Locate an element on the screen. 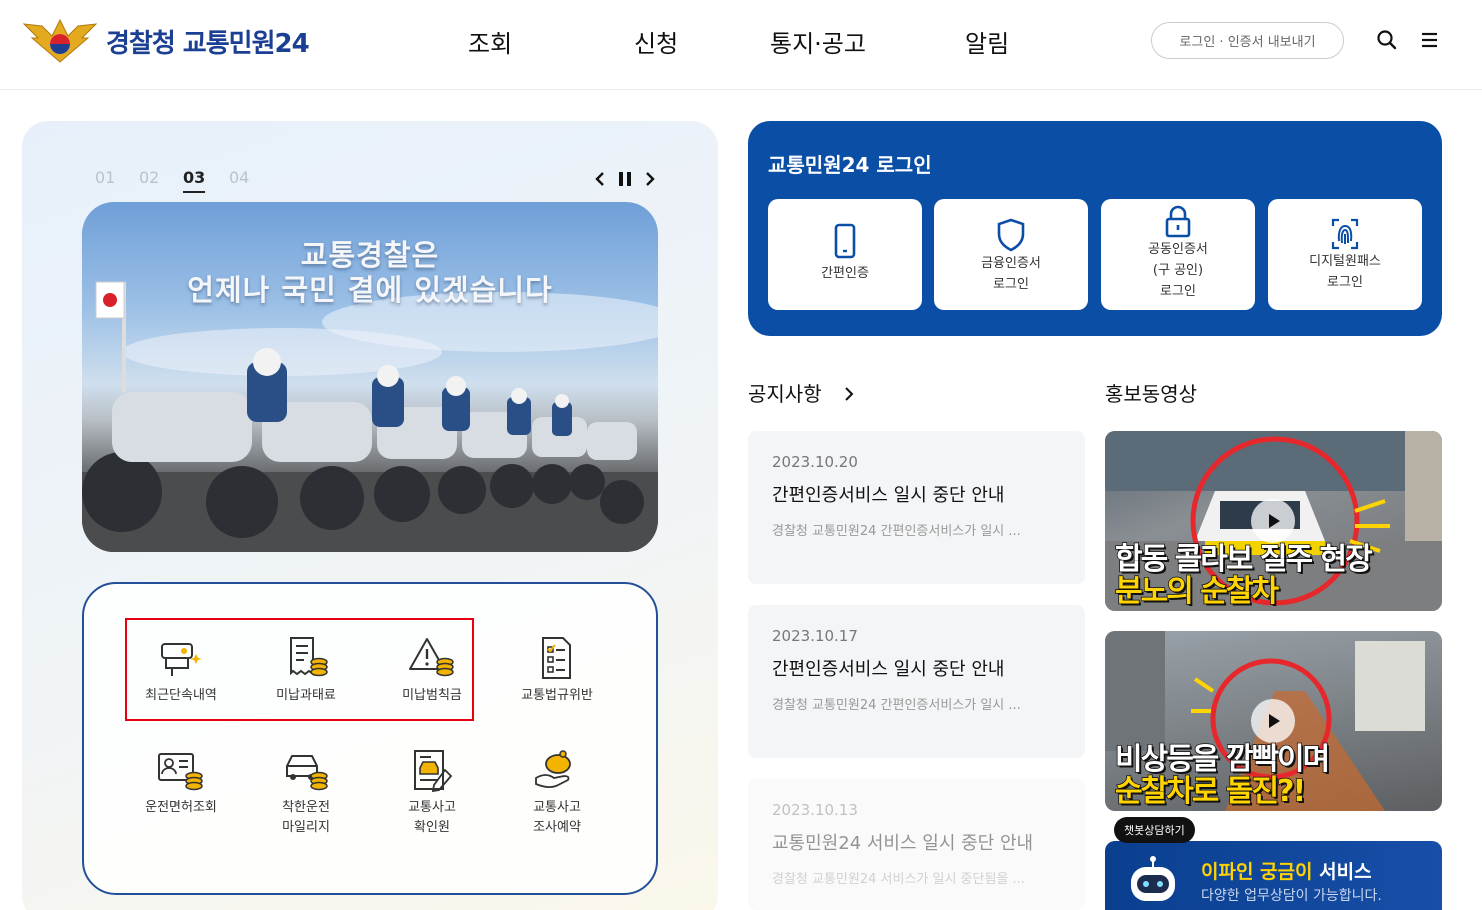 The image size is (1482, 910). notice-title-text: 공지사항 is located at coordinates (785, 394).